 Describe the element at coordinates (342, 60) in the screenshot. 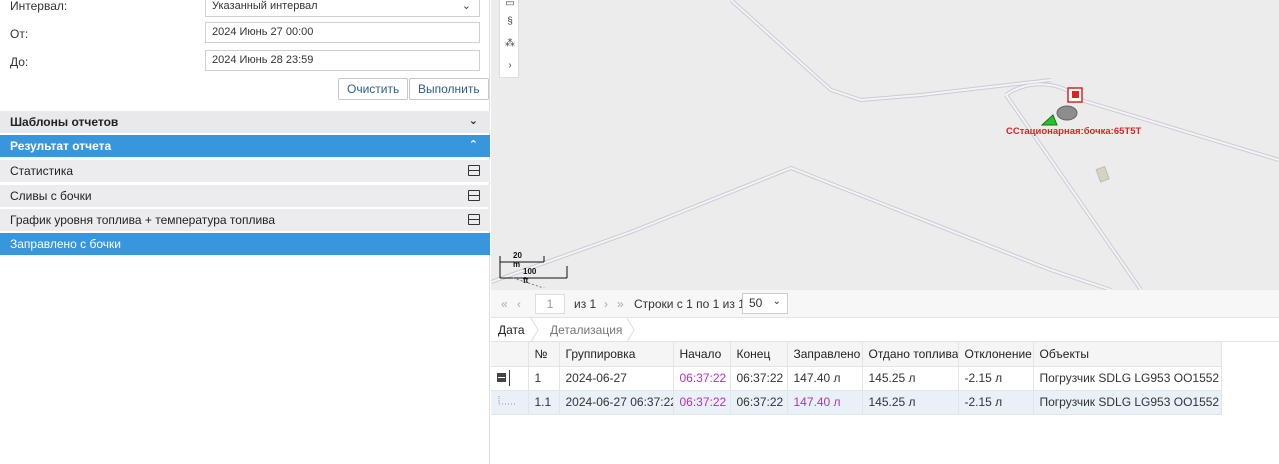

I see `to-input: 2024 Июнь 28 23:59` at that location.